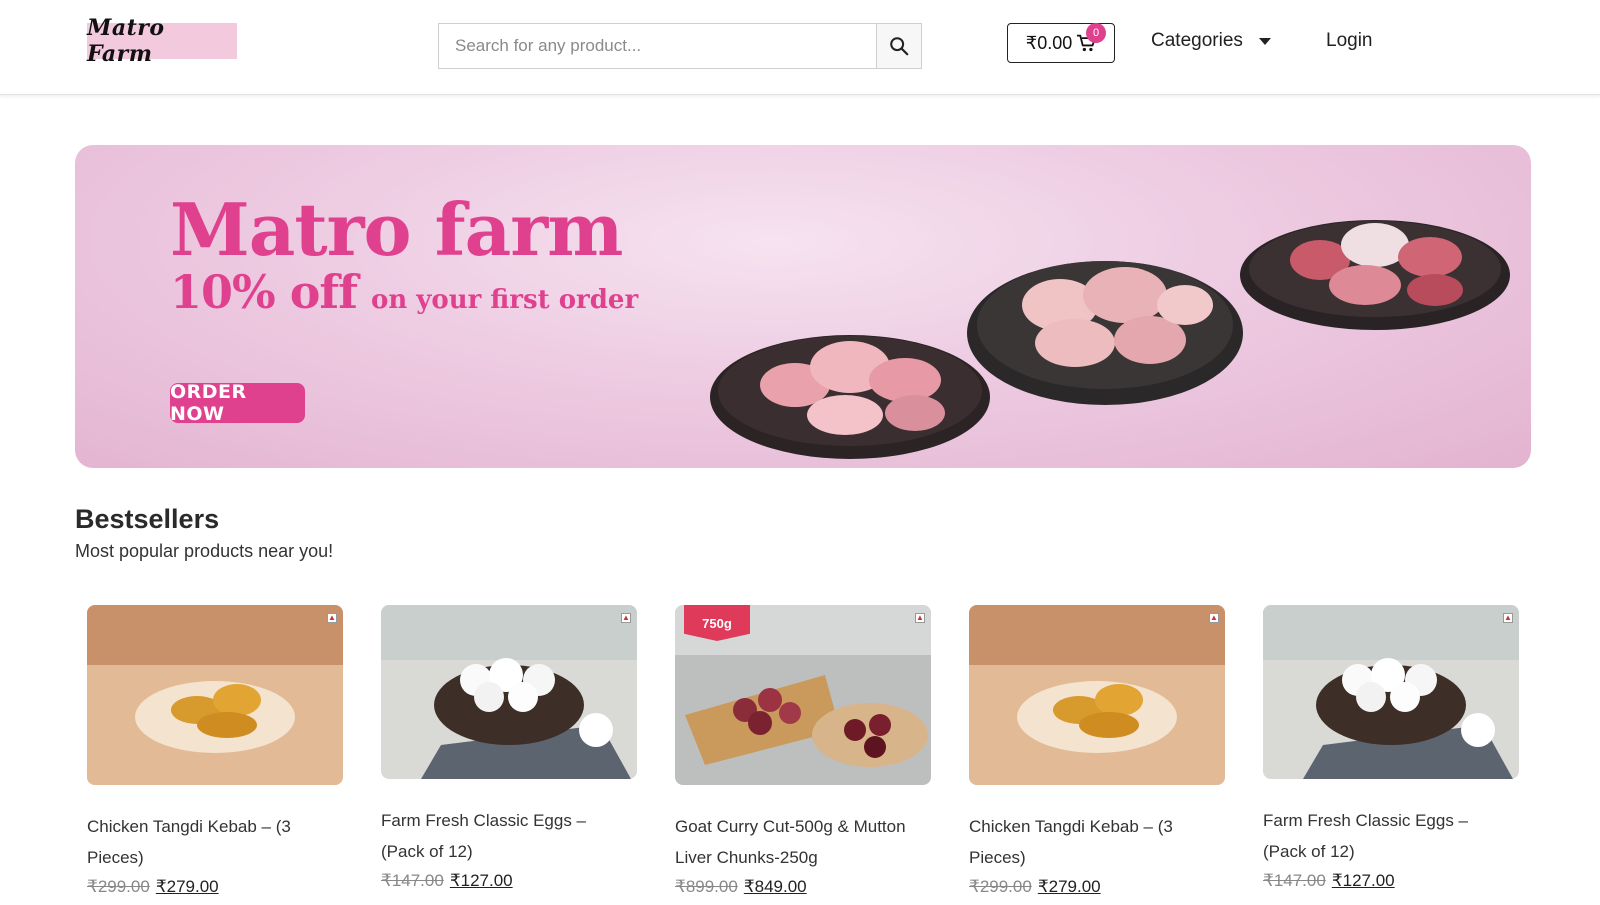 The width and height of the screenshot is (1600, 905). I want to click on sale-price: ₹849.00, so click(775, 886).